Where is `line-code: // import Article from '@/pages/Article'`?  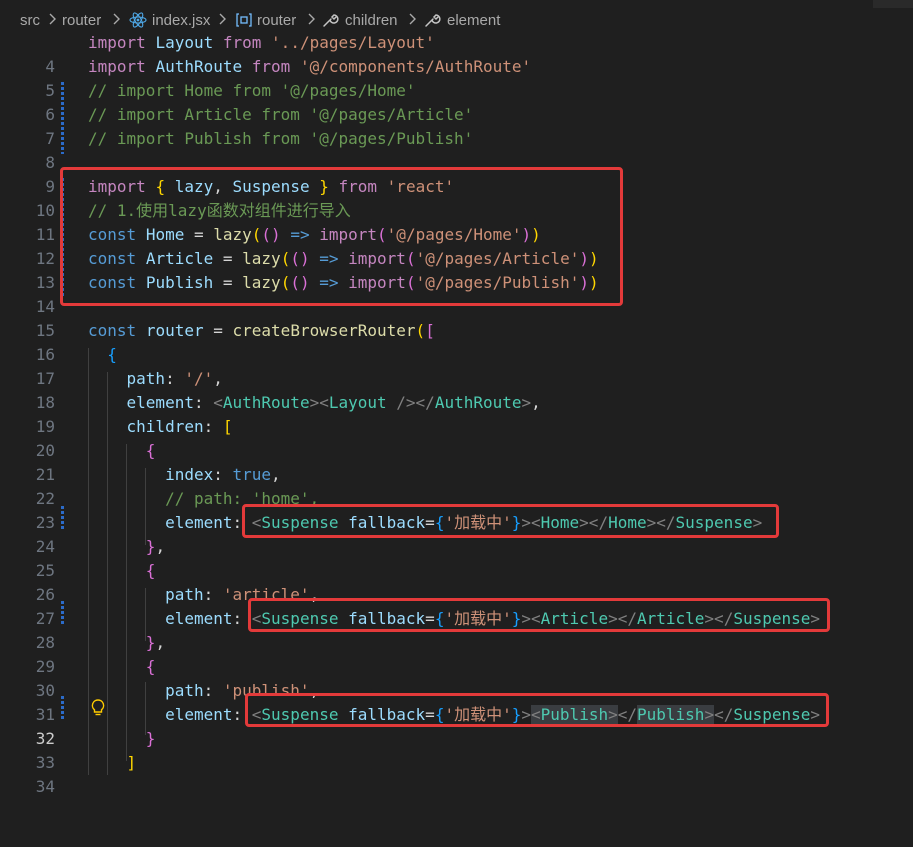 line-code: // import Article from '@/pages/Article' is located at coordinates (281, 114).